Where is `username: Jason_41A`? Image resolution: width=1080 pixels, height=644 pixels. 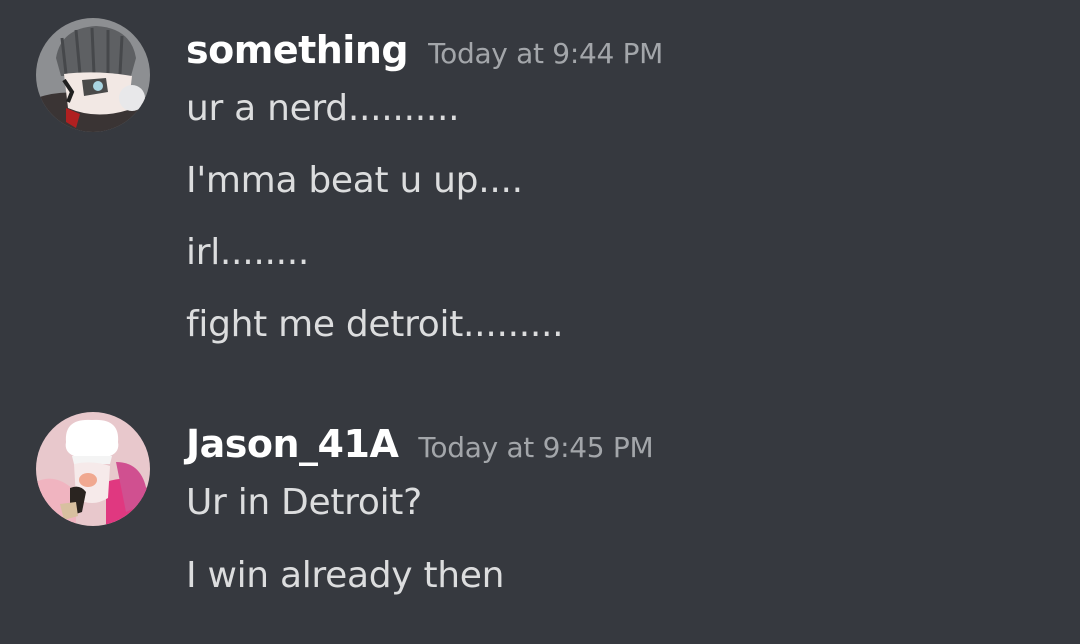
username: Jason_41A is located at coordinates (292, 444).